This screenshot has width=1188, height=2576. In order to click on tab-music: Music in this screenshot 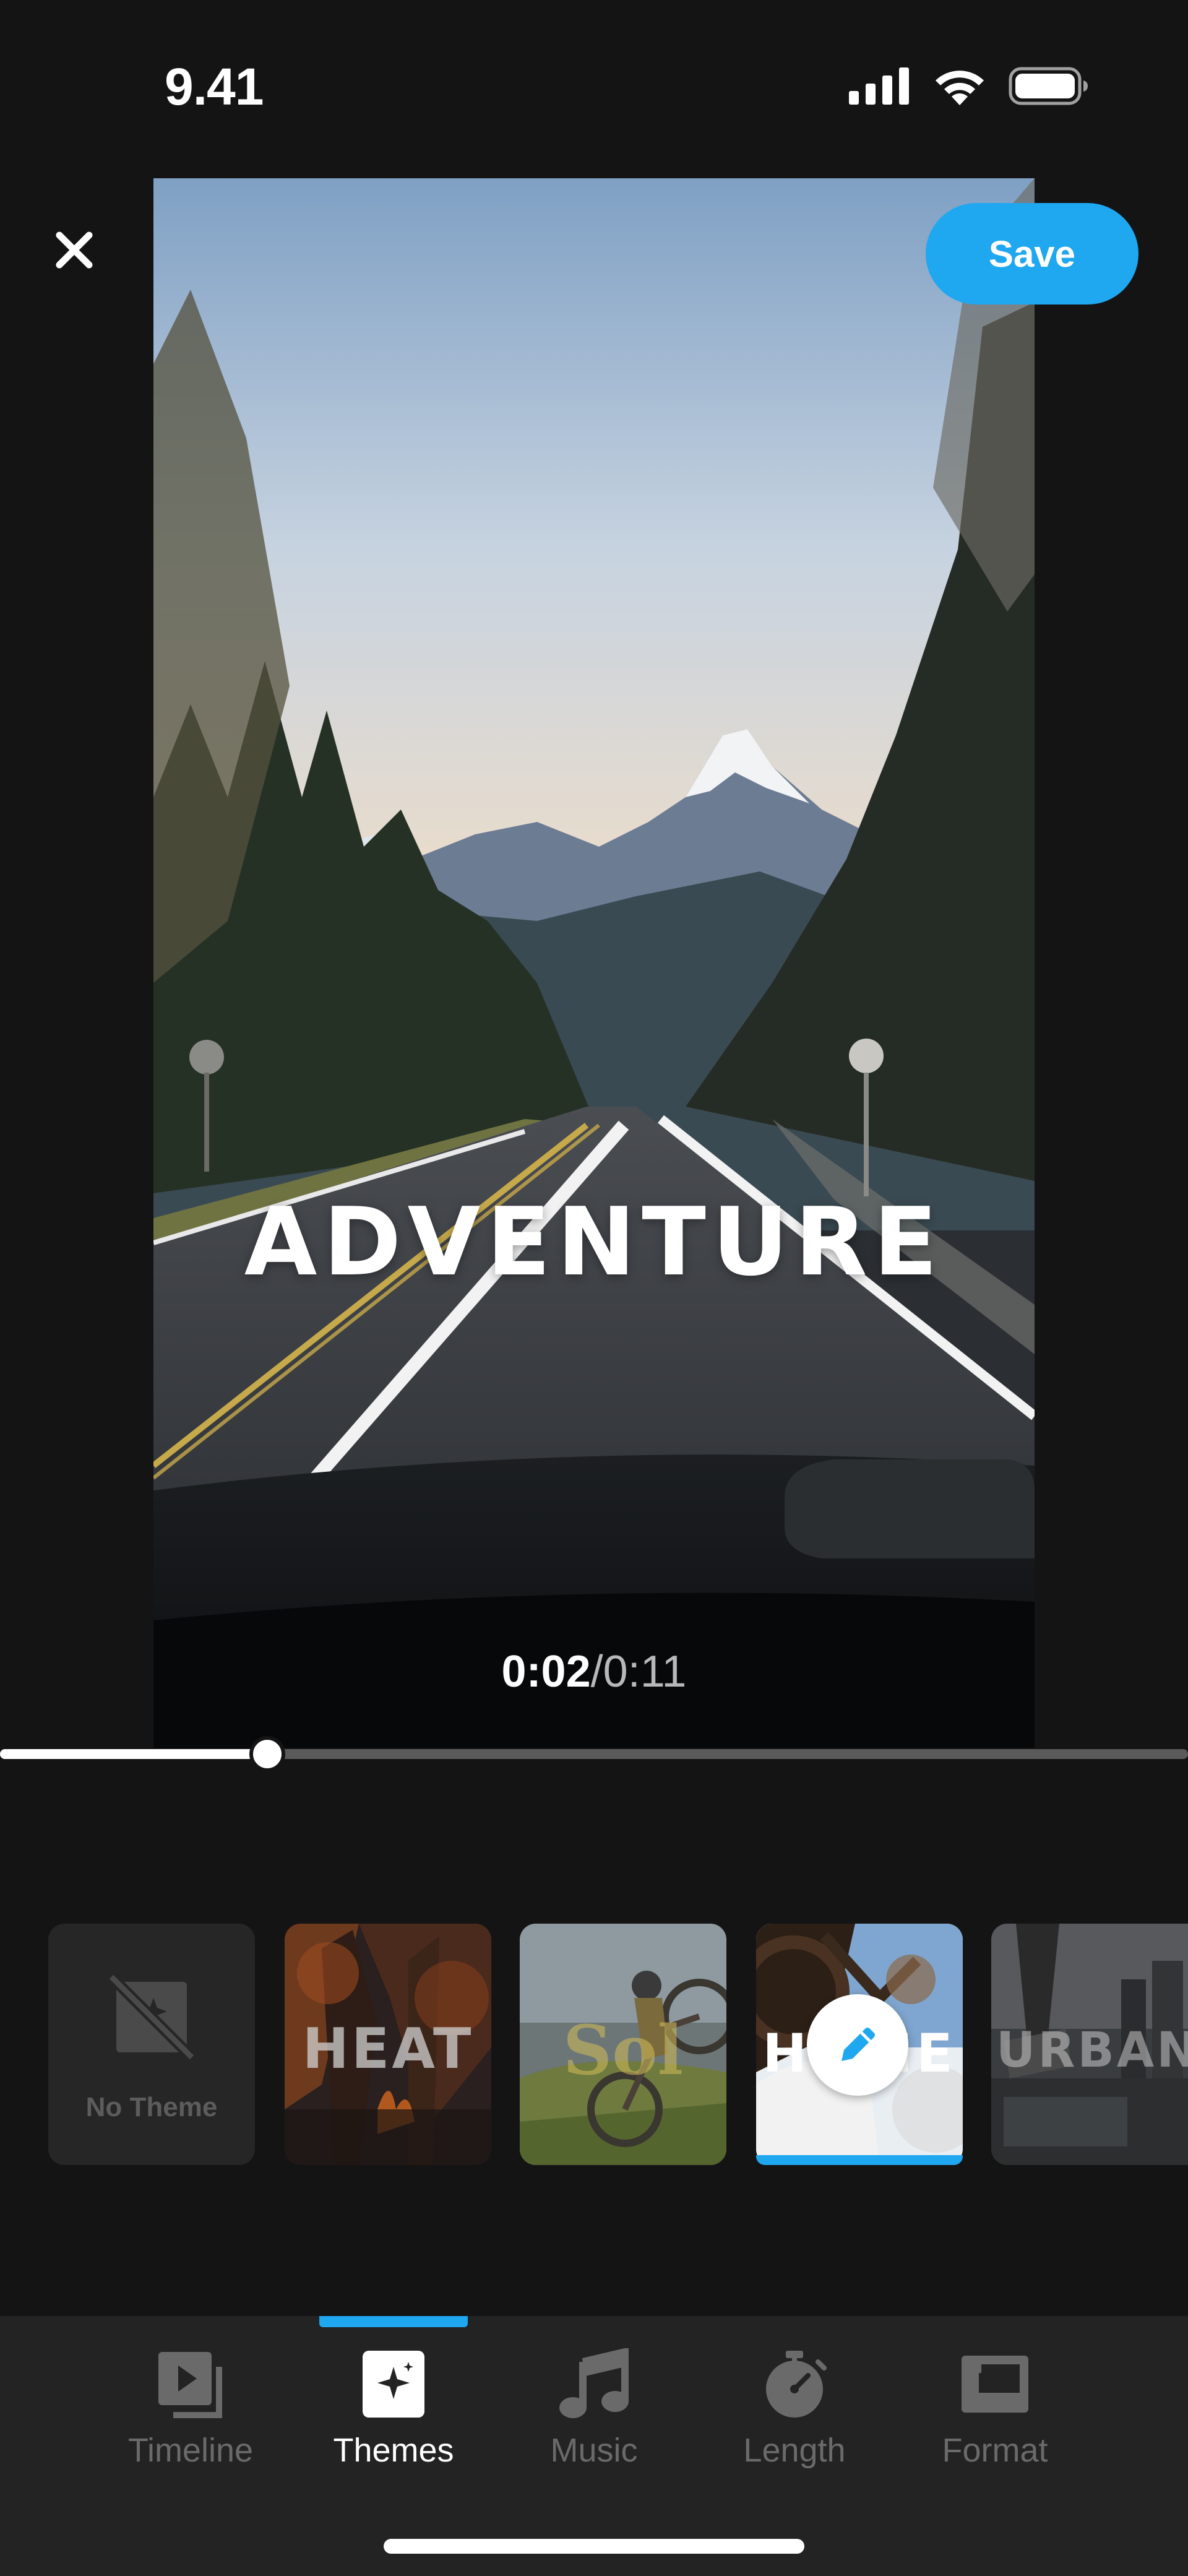, I will do `click(594, 2417)`.